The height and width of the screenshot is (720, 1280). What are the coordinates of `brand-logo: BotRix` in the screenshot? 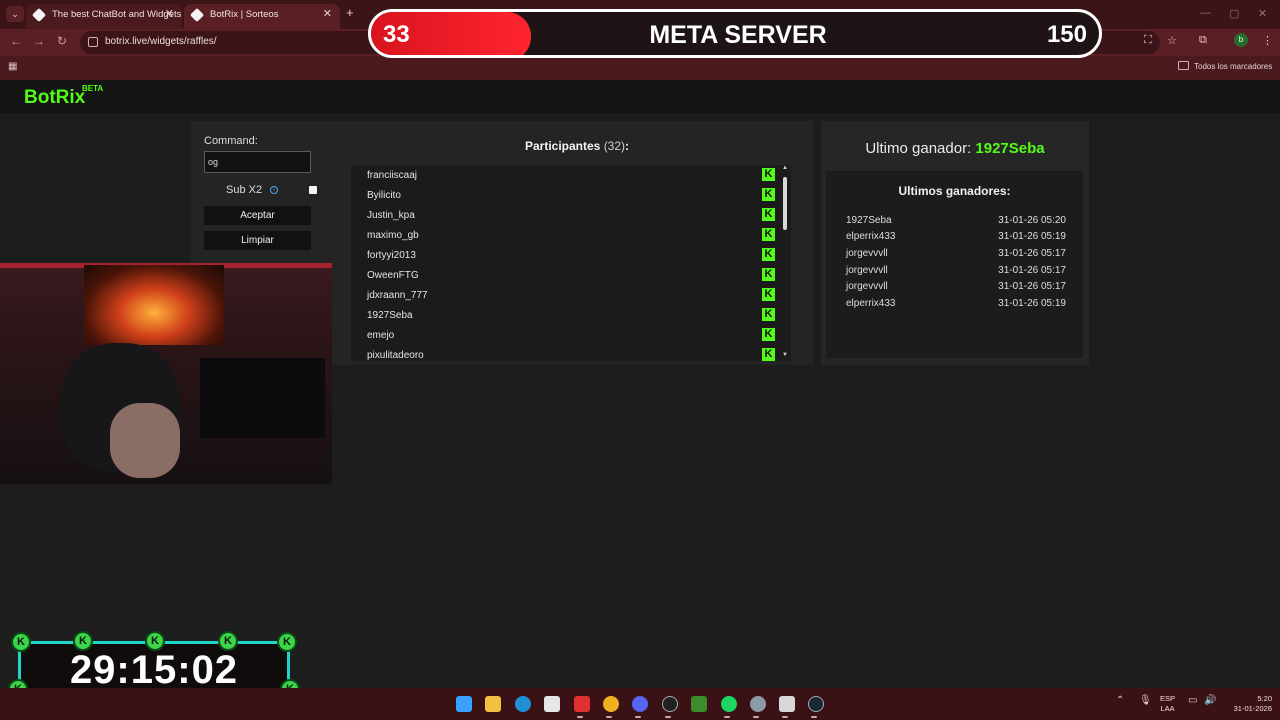 It's located at (54, 98).